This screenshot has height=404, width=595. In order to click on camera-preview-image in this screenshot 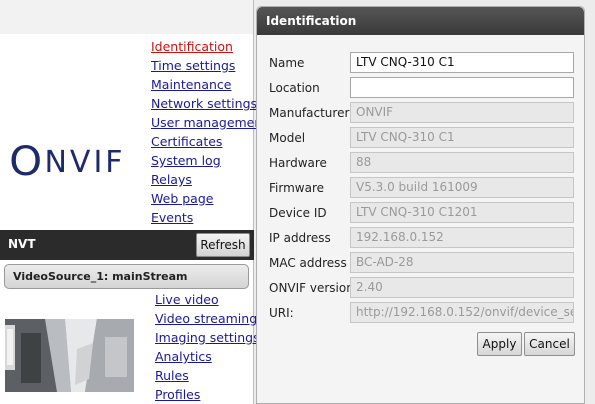, I will do `click(69, 355)`.